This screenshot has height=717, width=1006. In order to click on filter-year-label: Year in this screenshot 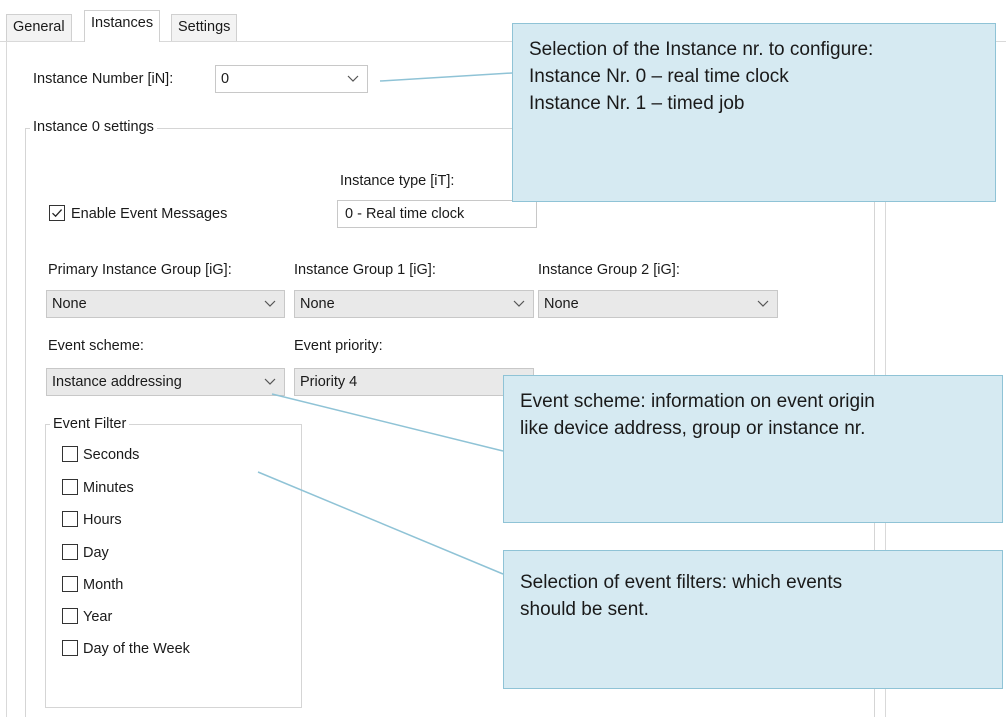, I will do `click(98, 617)`.